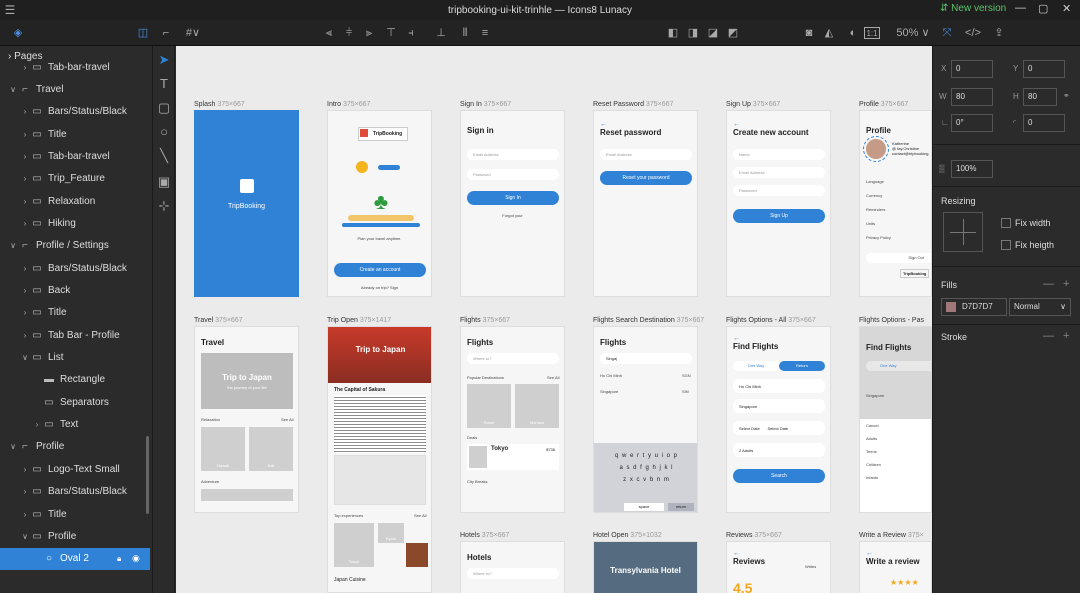 This screenshot has width=1080, height=593. Describe the element at coordinates (778, 567) in the screenshot. I see `artboard-reviews: ← Reviews Writes 4.5` at that location.